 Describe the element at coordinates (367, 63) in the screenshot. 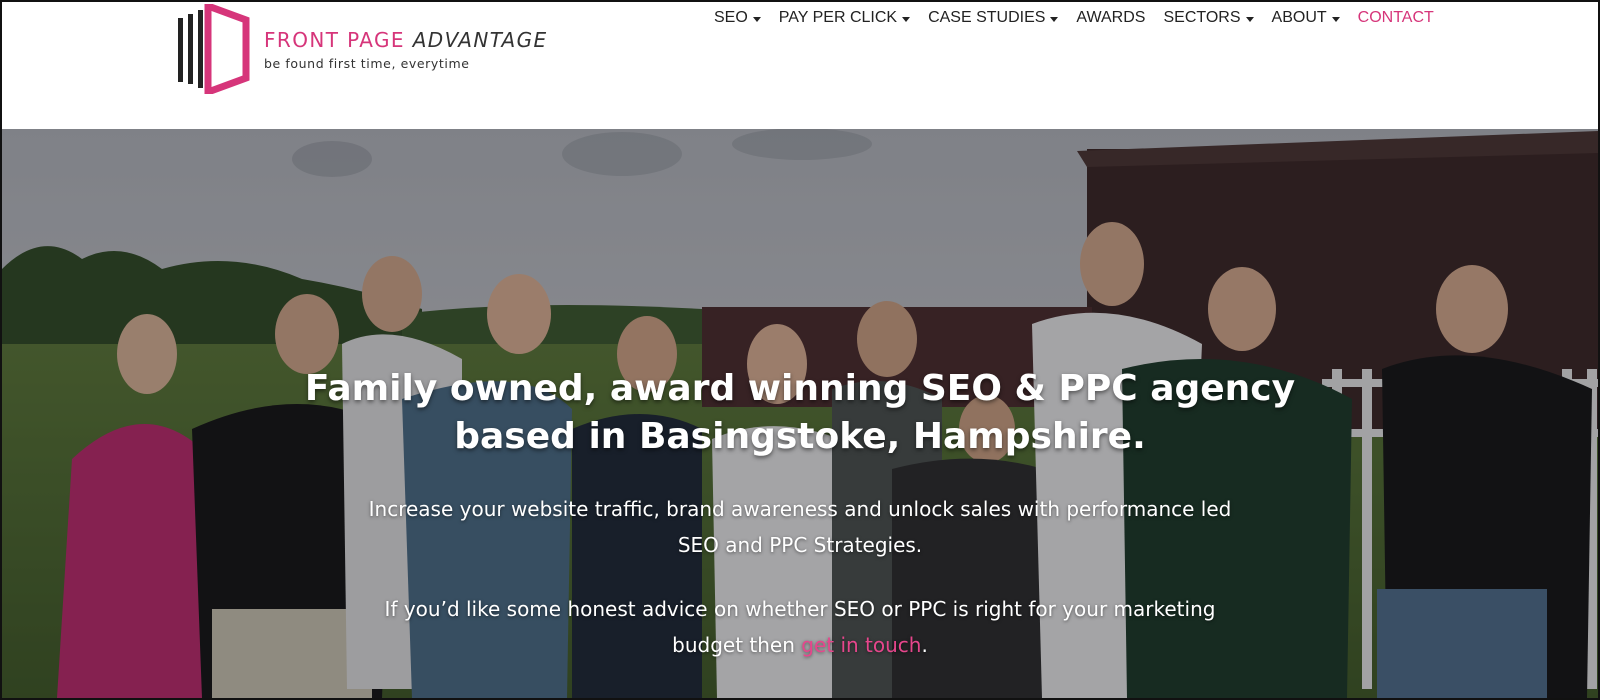

I see `logo-tagline: be found first time, everytime` at that location.